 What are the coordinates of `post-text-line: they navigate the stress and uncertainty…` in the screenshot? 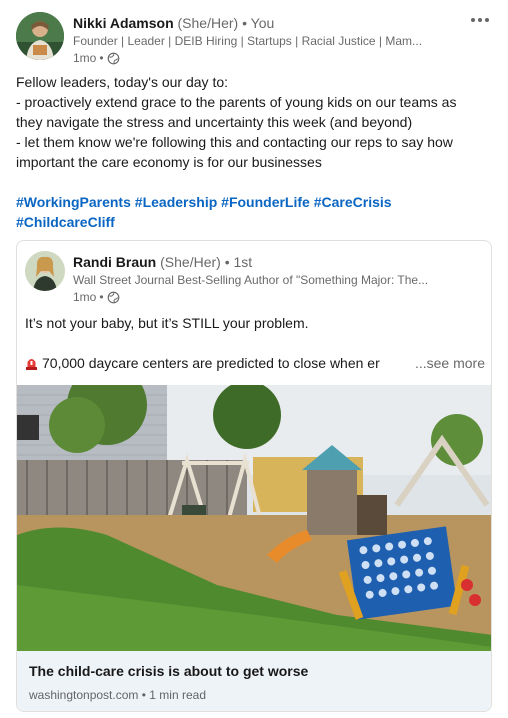 It's located at (214, 122).